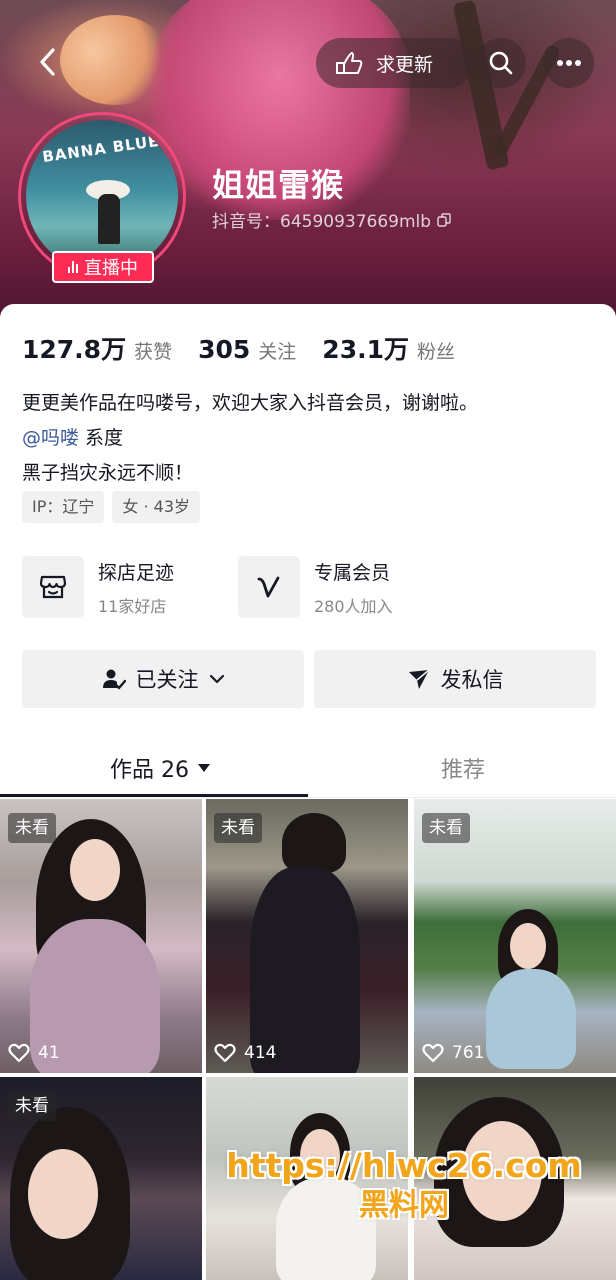  I want to click on entry-membership: 专属会员 280人加入, so click(346, 587).